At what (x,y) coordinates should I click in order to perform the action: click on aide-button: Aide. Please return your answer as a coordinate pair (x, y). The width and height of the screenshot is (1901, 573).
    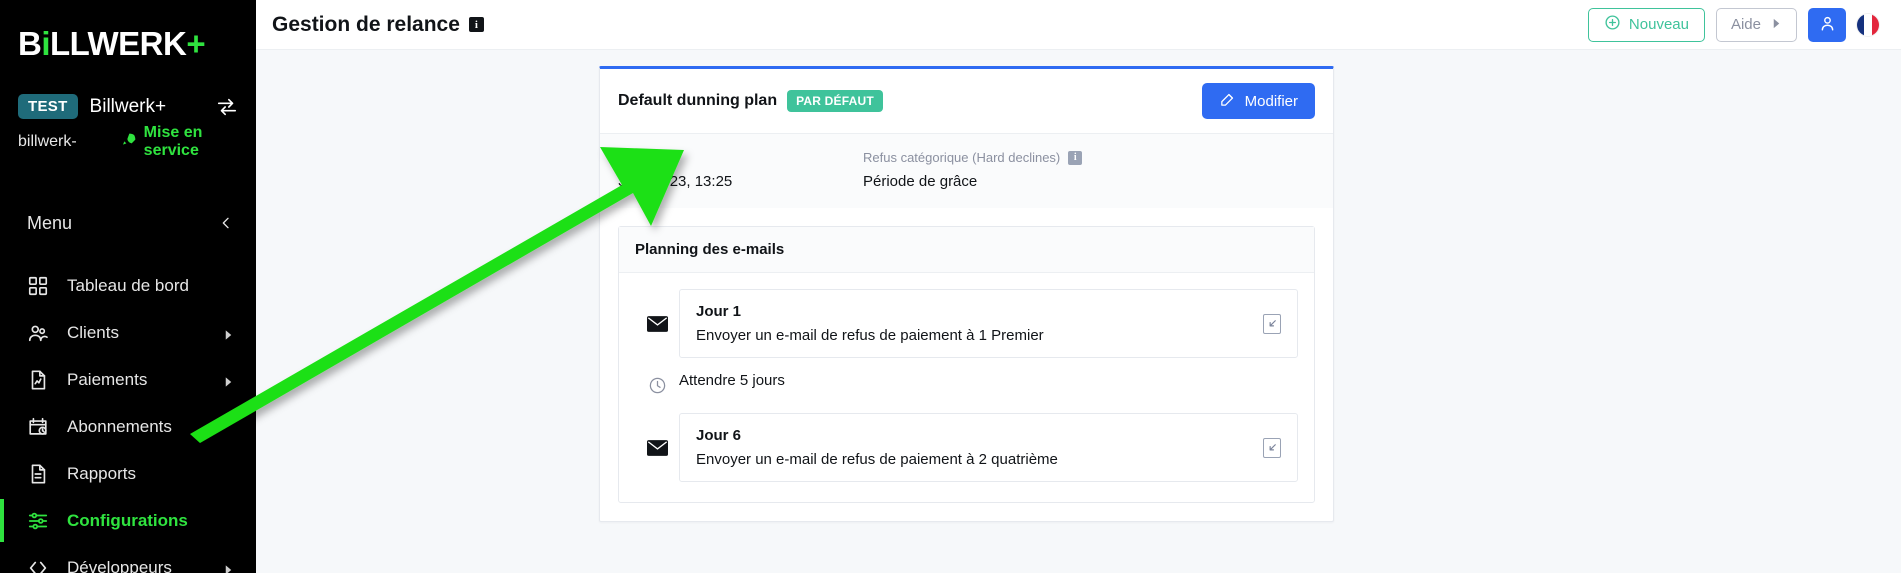
    Looking at the image, I should click on (1756, 24).